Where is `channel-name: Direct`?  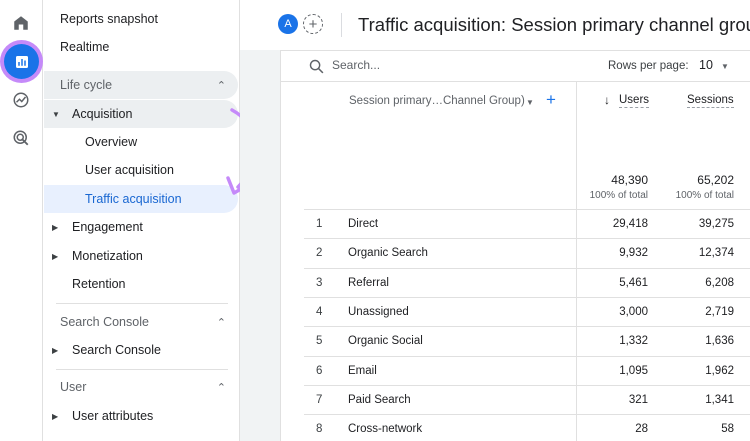
channel-name: Direct is located at coordinates (363, 224).